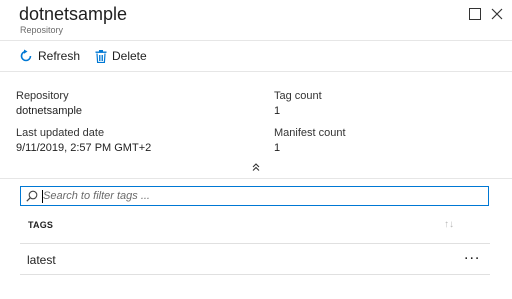  What do you see at coordinates (101, 56) in the screenshot?
I see `trash-icon` at bounding box center [101, 56].